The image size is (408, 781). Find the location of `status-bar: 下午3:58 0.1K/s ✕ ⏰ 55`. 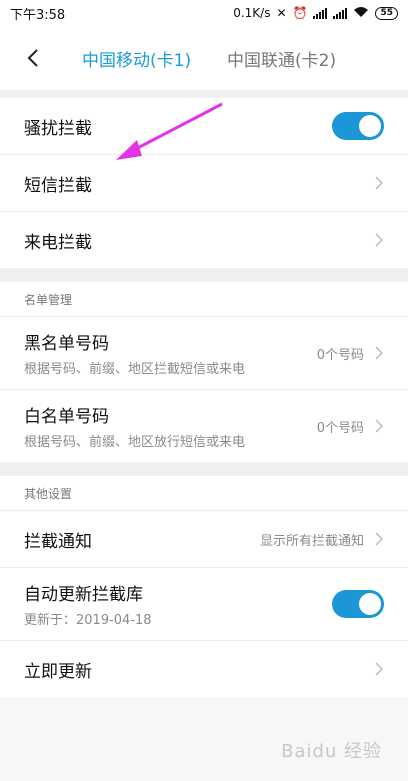

status-bar: 下午3:58 0.1K/s ✕ ⏰ 55 is located at coordinates (204, 13).